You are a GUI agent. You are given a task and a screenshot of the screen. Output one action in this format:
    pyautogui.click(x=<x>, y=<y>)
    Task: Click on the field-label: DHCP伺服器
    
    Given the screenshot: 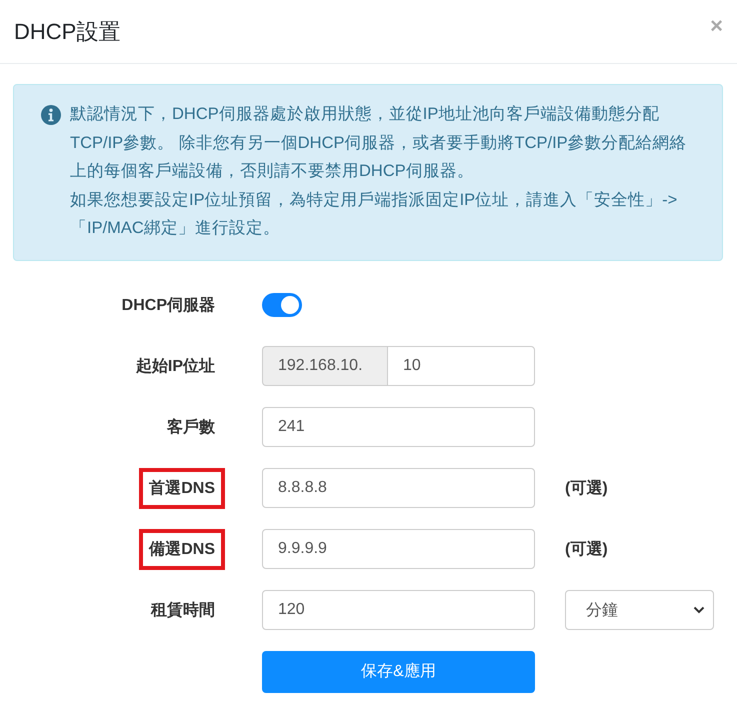 What is the action you would take?
    pyautogui.click(x=168, y=306)
    